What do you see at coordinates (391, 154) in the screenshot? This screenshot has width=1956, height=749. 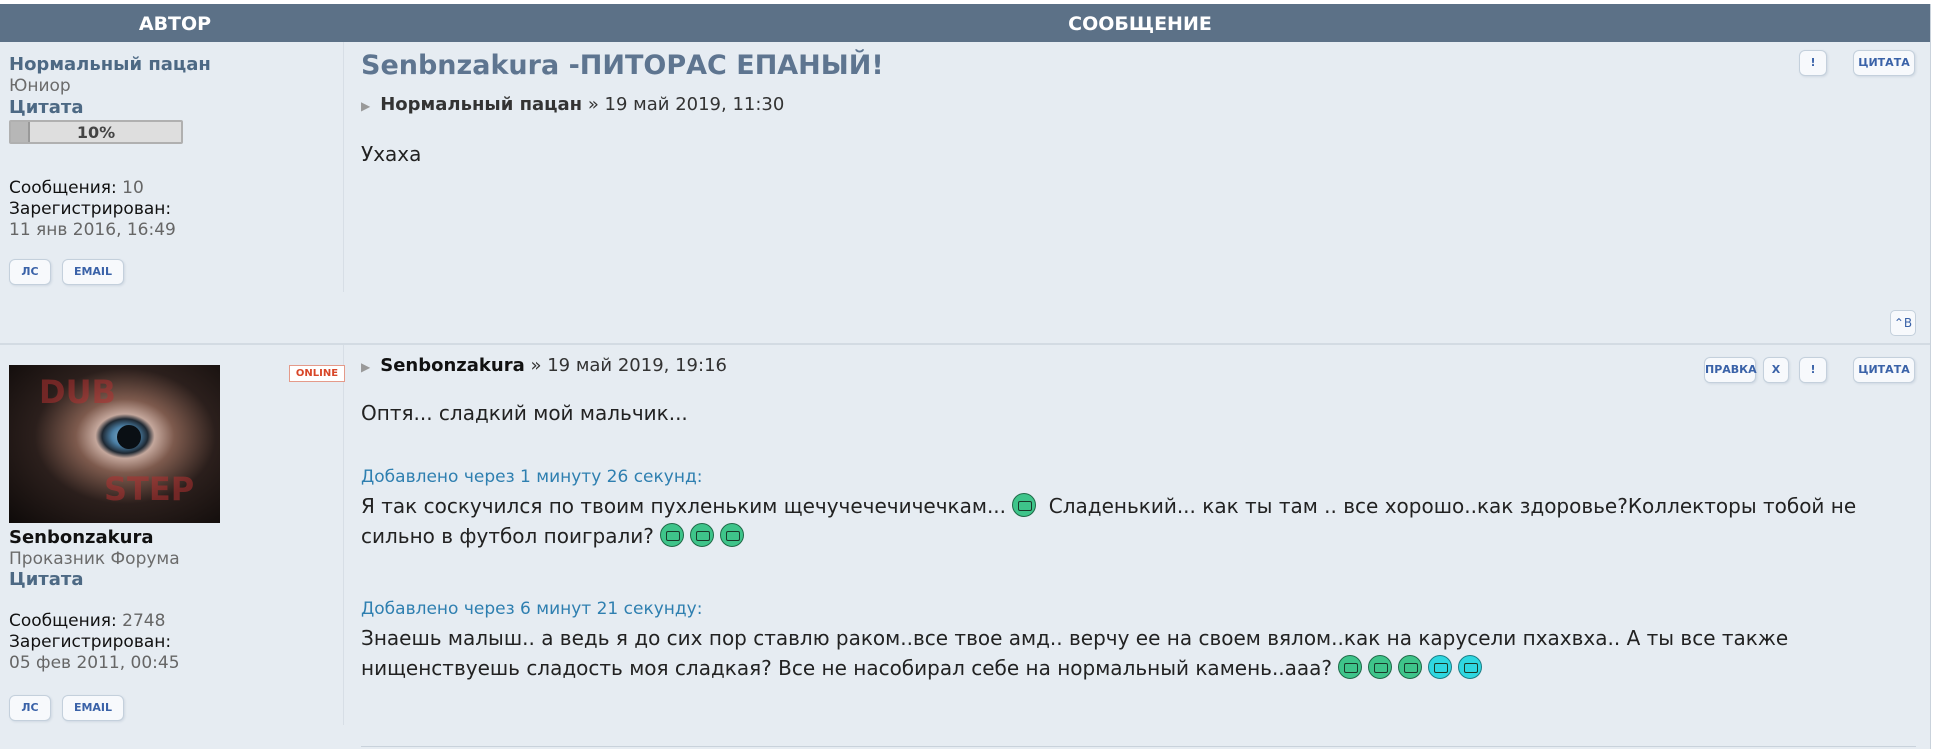 I see `post-body: Ухаха` at bounding box center [391, 154].